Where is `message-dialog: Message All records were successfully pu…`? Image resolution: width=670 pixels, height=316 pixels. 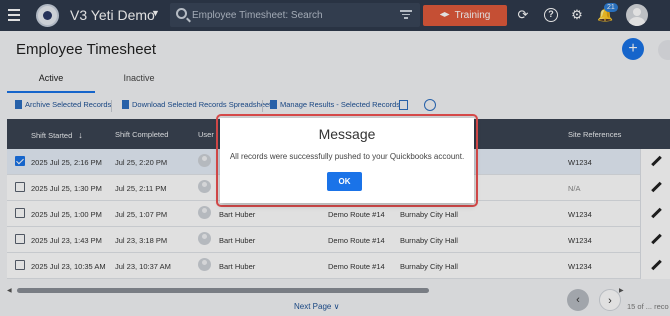 message-dialog: Message All records were successfully pu… is located at coordinates (347, 160).